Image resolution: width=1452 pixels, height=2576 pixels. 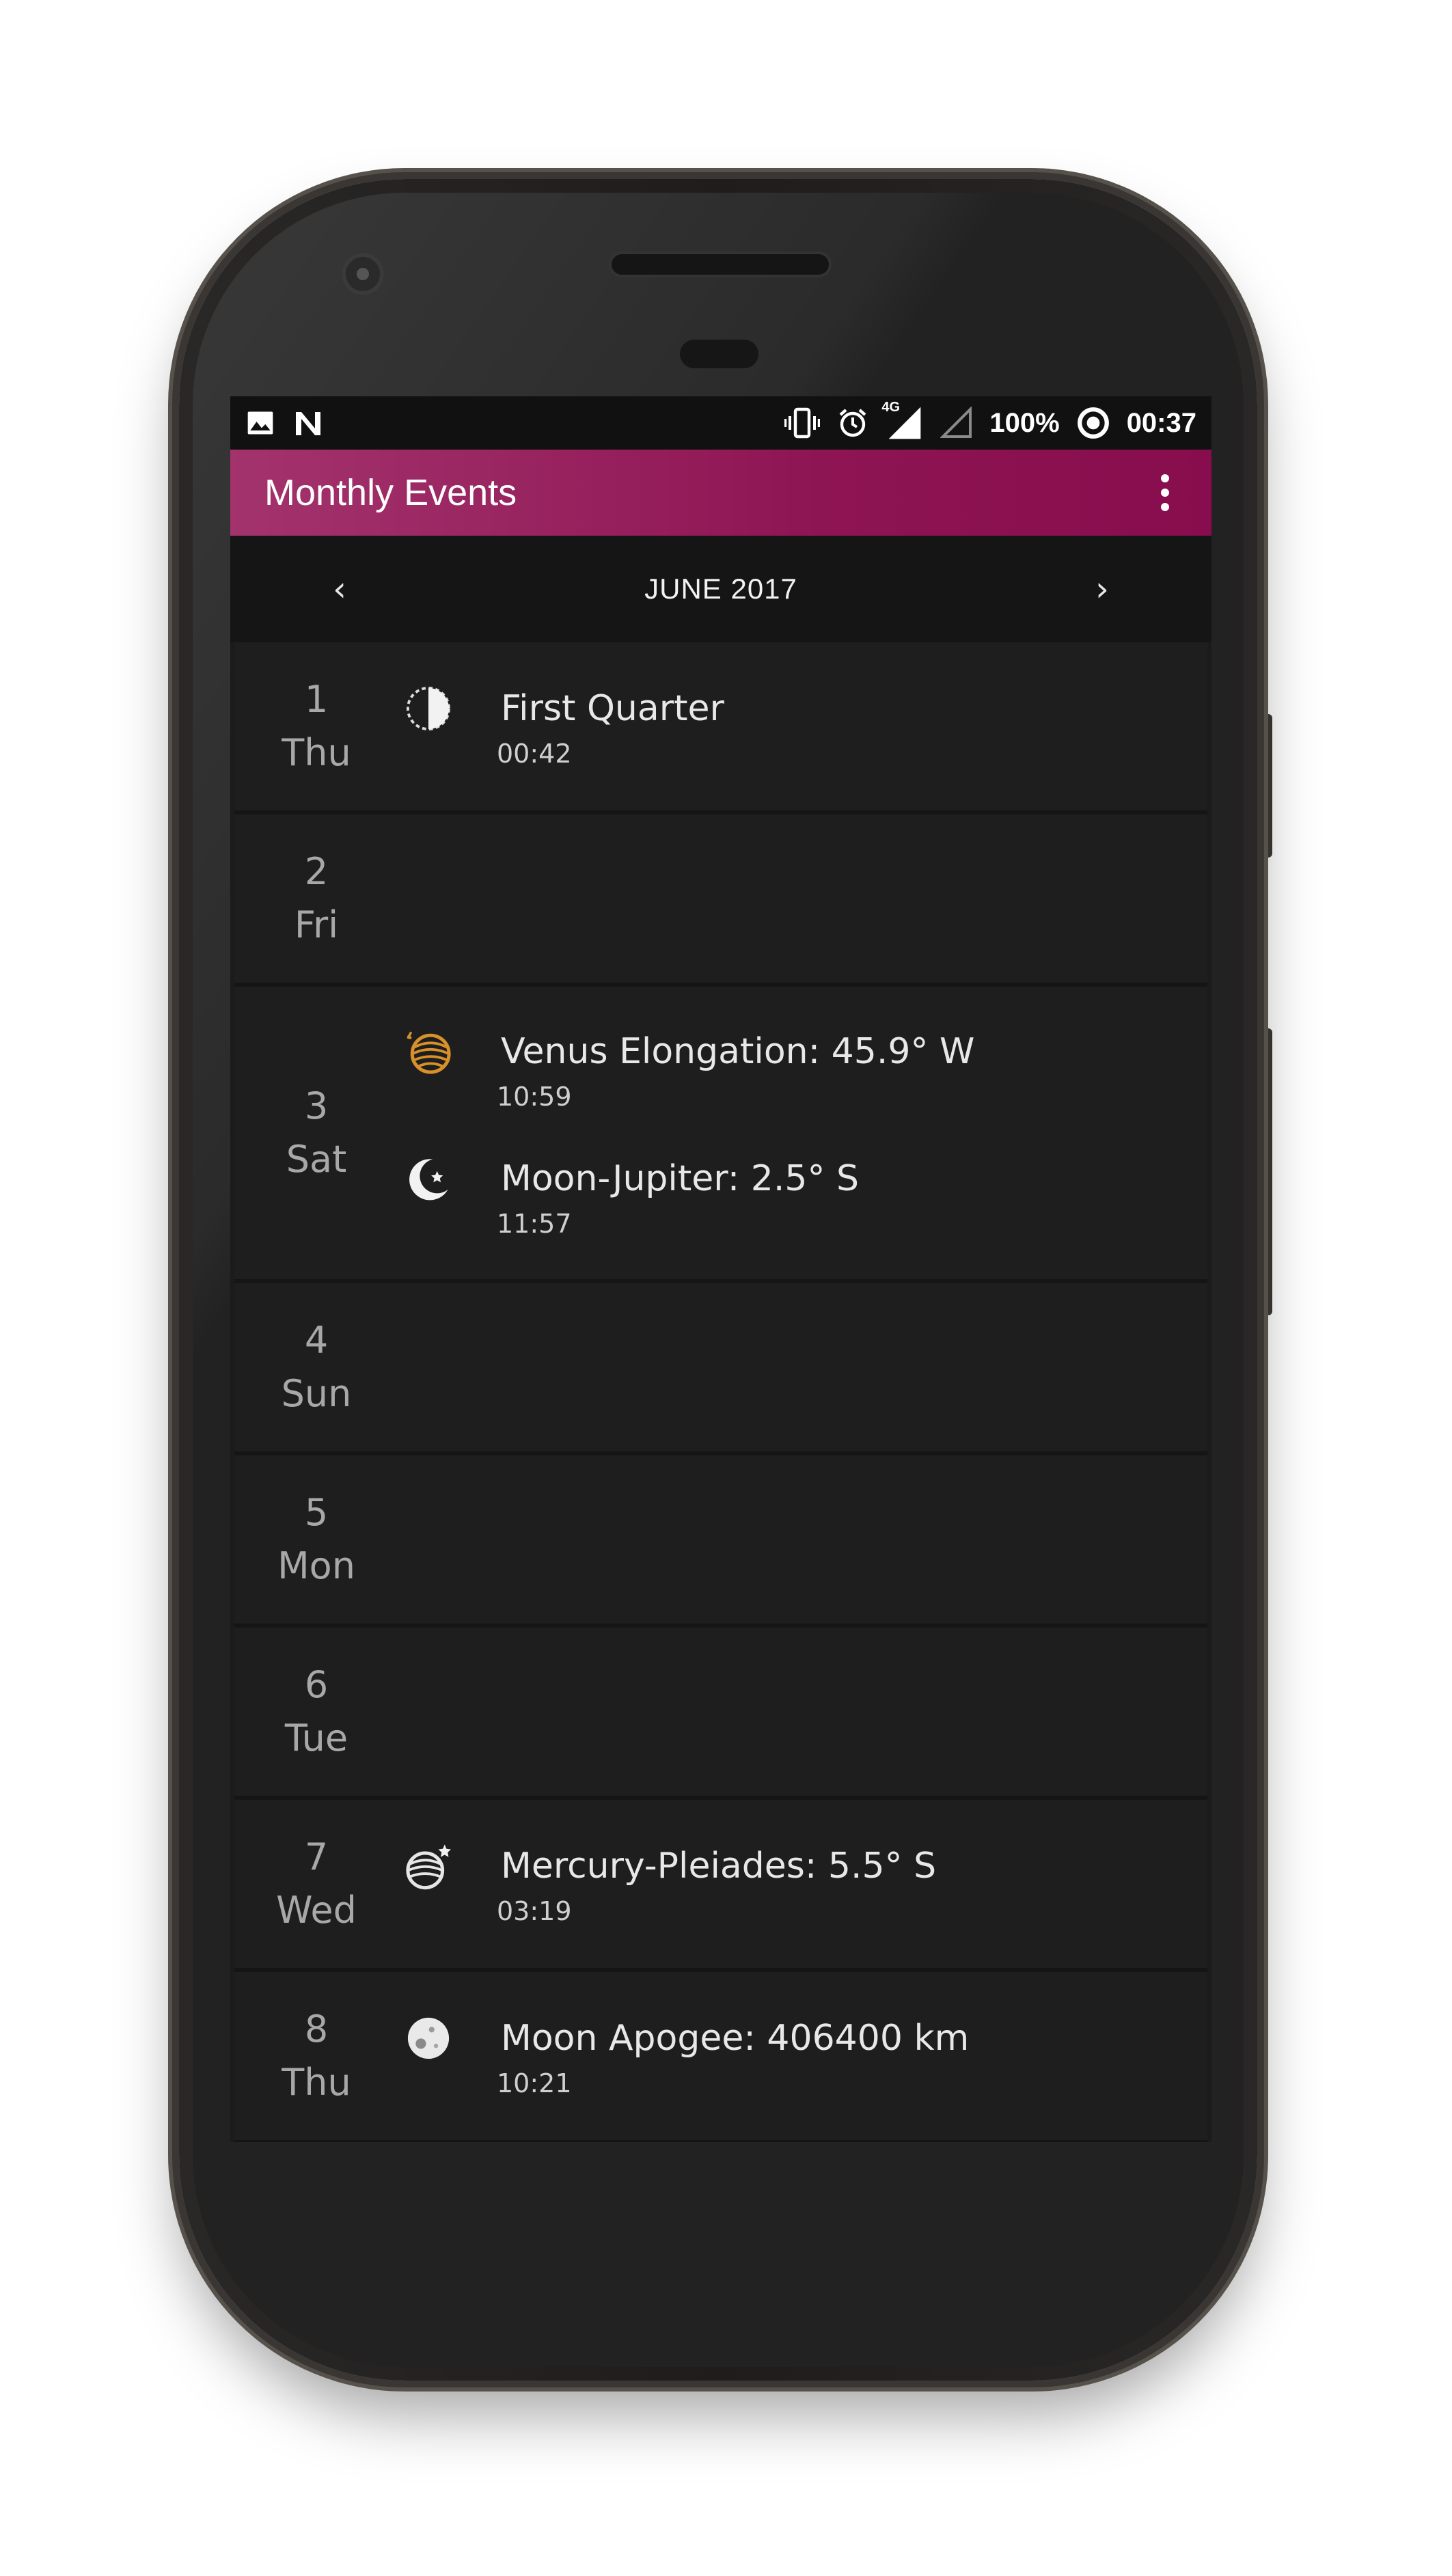 What do you see at coordinates (316, 924) in the screenshot?
I see `day-of-week: Fri` at bounding box center [316, 924].